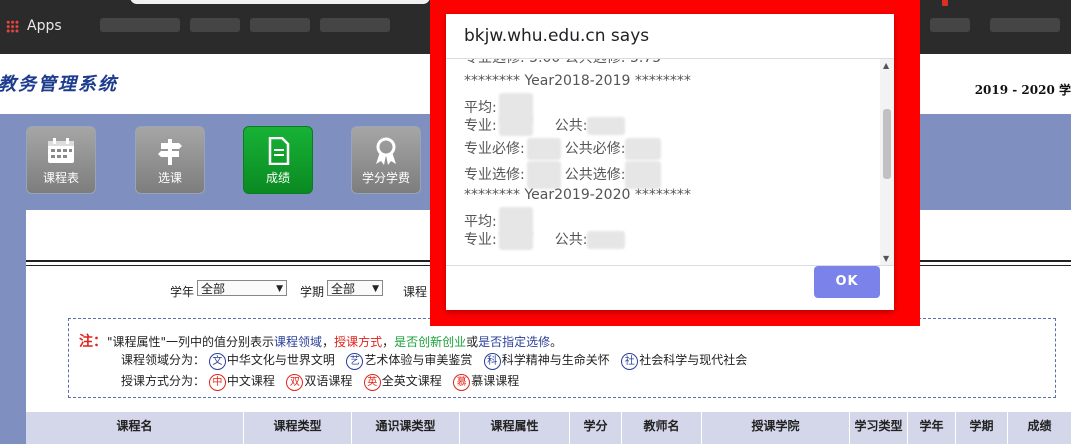 This screenshot has height=444, width=1071. What do you see at coordinates (280, 360) in the screenshot?
I see `domain-text: 中华文化与世界文明` at bounding box center [280, 360].